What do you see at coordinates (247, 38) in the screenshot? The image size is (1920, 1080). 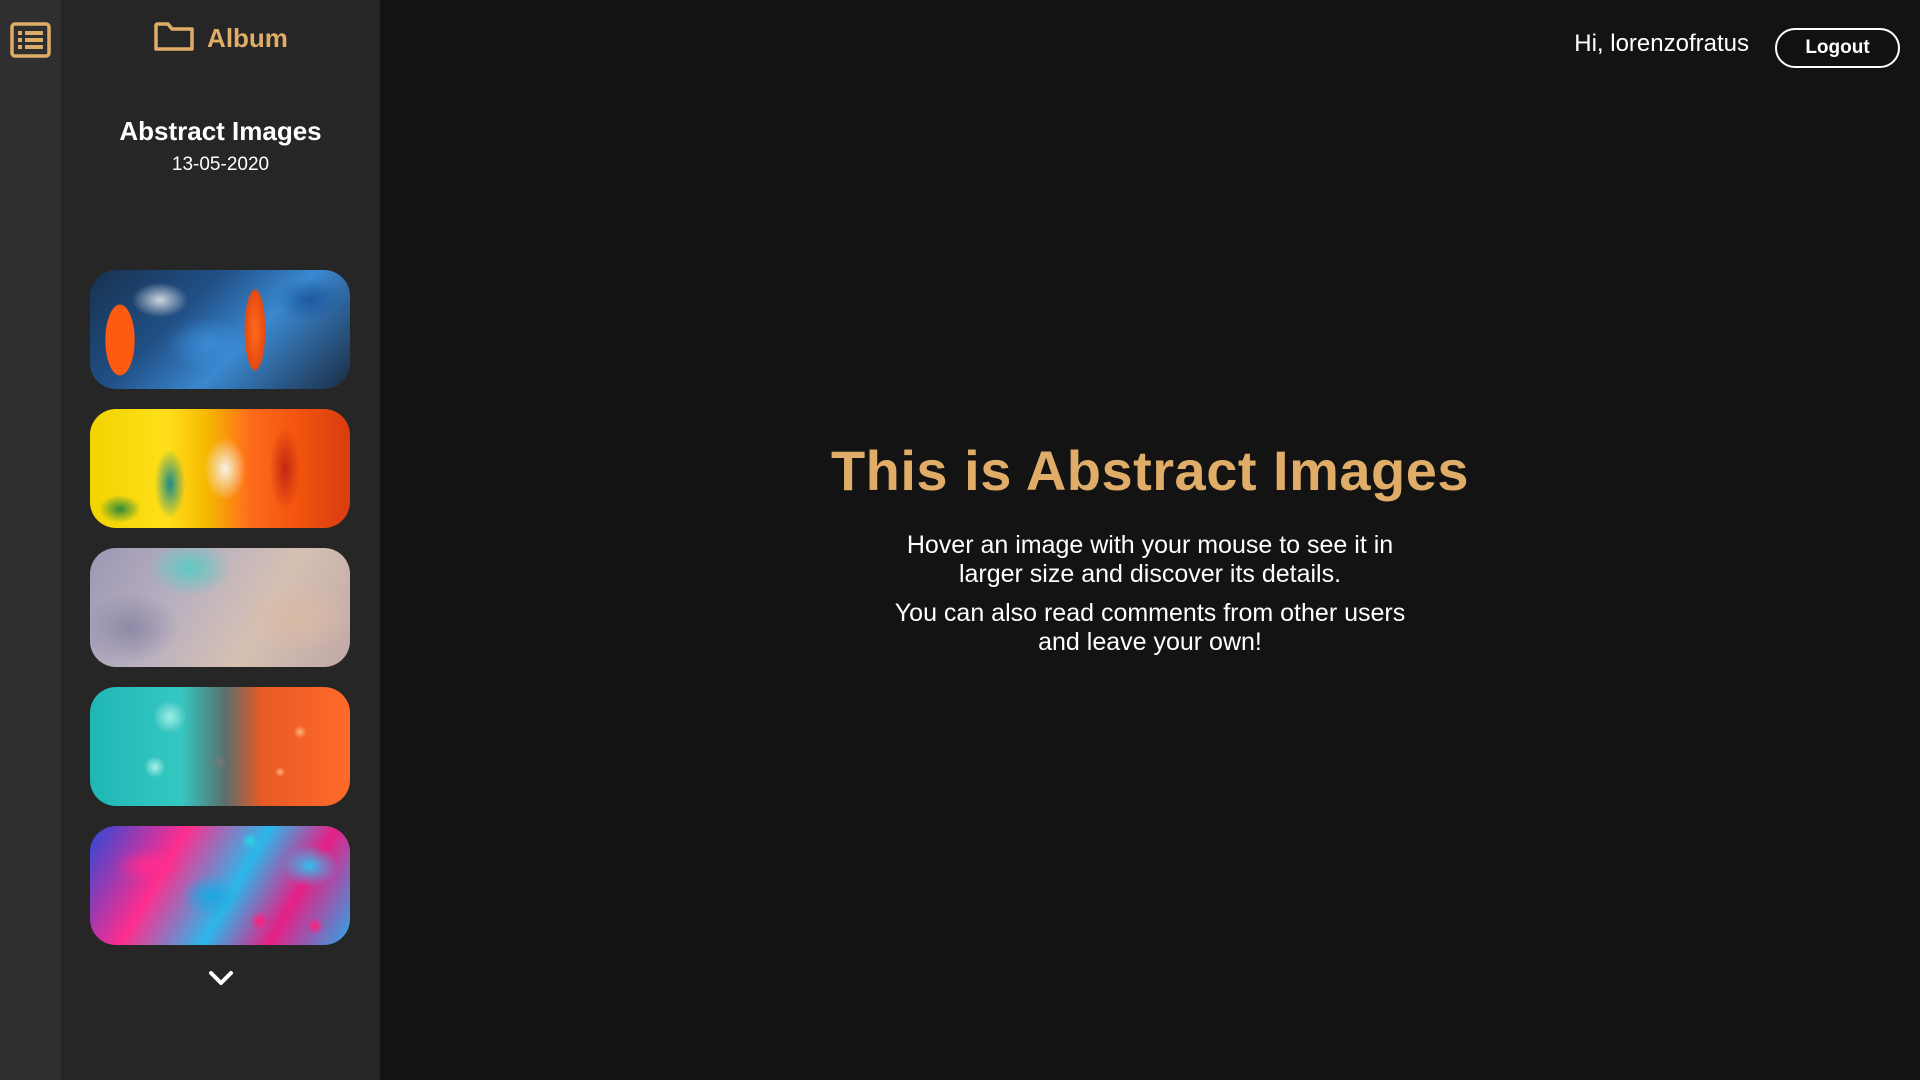 I see `album-label: Album` at bounding box center [247, 38].